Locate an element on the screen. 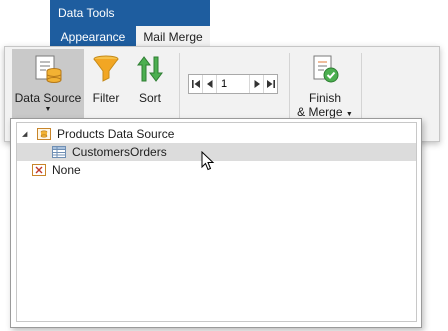 The image size is (448, 331). tree-node-none: None is located at coordinates (216, 170).